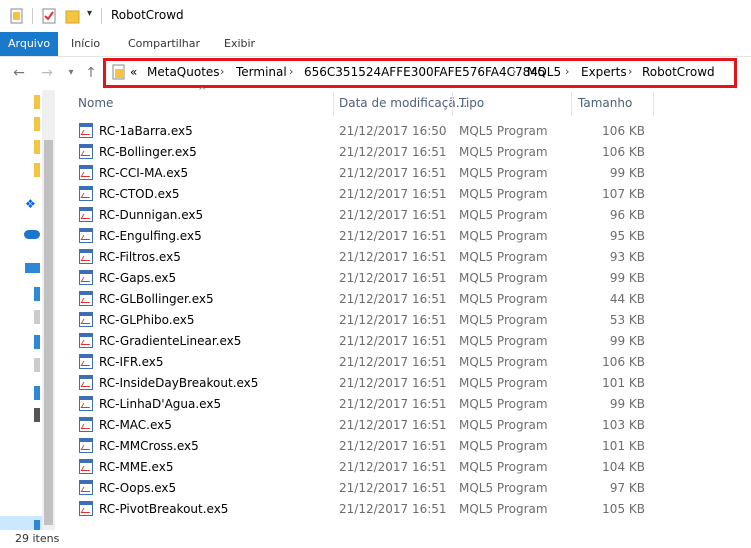  I want to click on breadcrumb-robotcrowd: RobotCrowd, so click(678, 72).